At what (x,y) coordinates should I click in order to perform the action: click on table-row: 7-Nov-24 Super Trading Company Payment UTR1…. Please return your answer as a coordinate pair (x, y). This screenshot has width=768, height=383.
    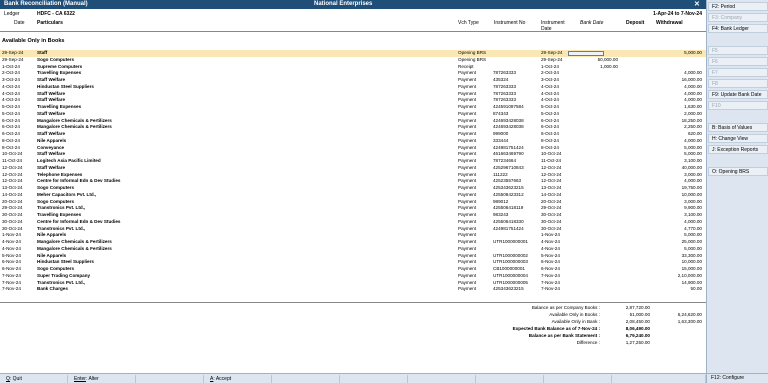
    Looking at the image, I should click on (353, 276).